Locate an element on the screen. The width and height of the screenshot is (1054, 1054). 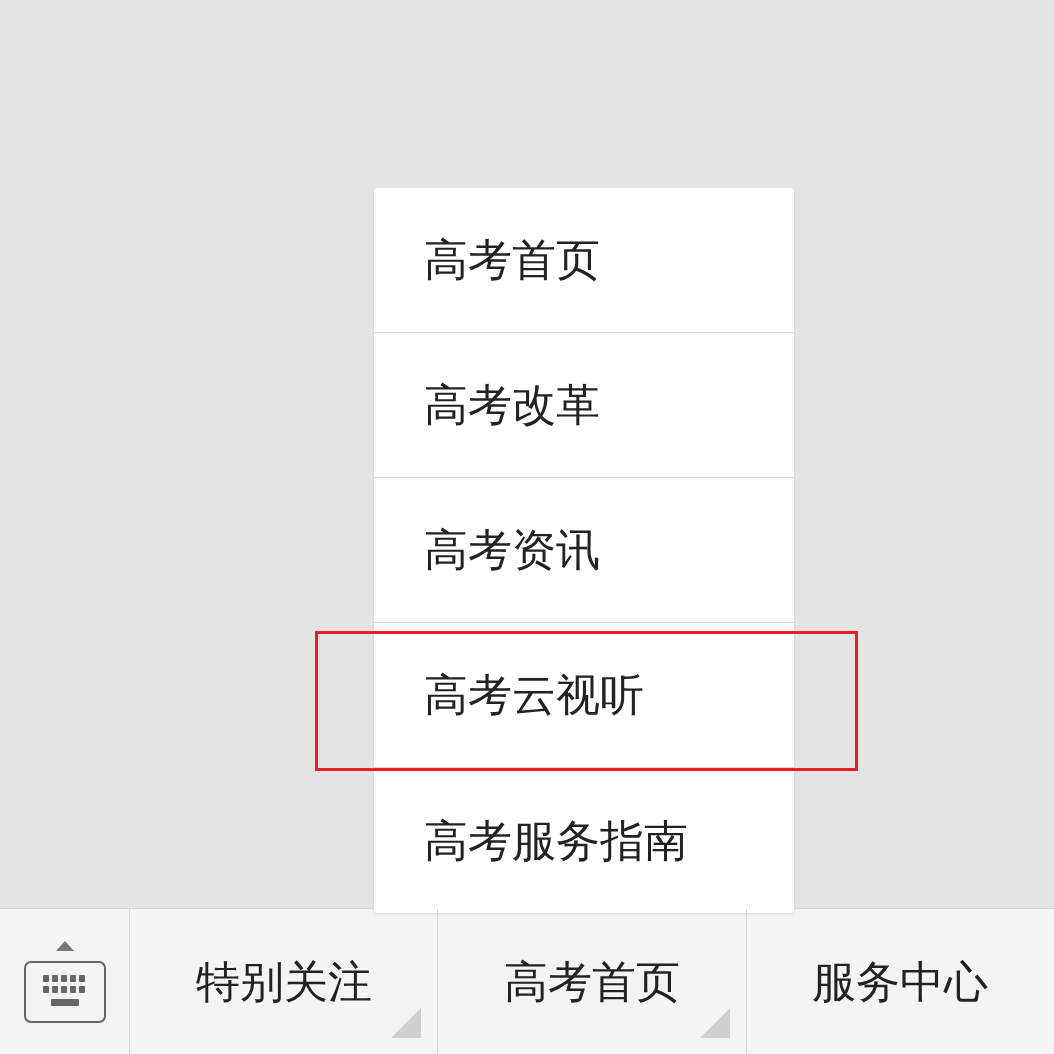
menu-tab: 高考首页 is located at coordinates (592, 981).